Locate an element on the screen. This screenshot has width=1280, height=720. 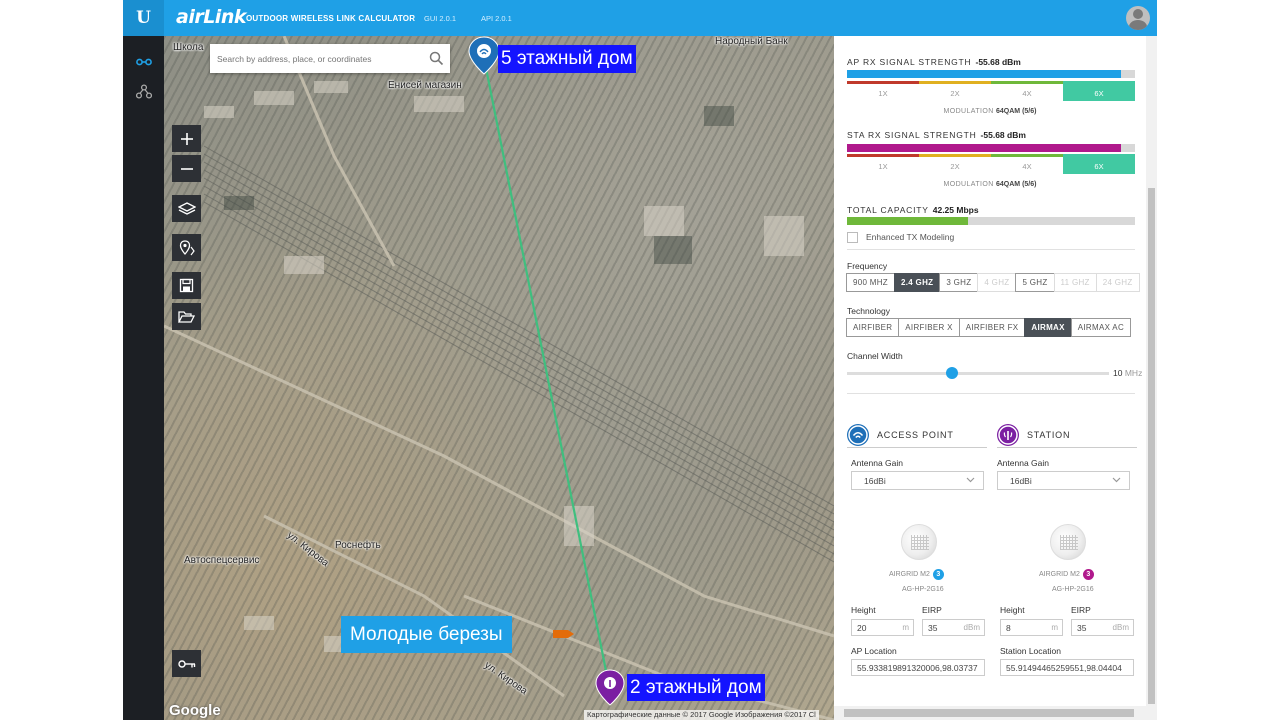
map-search is located at coordinates (330, 58).